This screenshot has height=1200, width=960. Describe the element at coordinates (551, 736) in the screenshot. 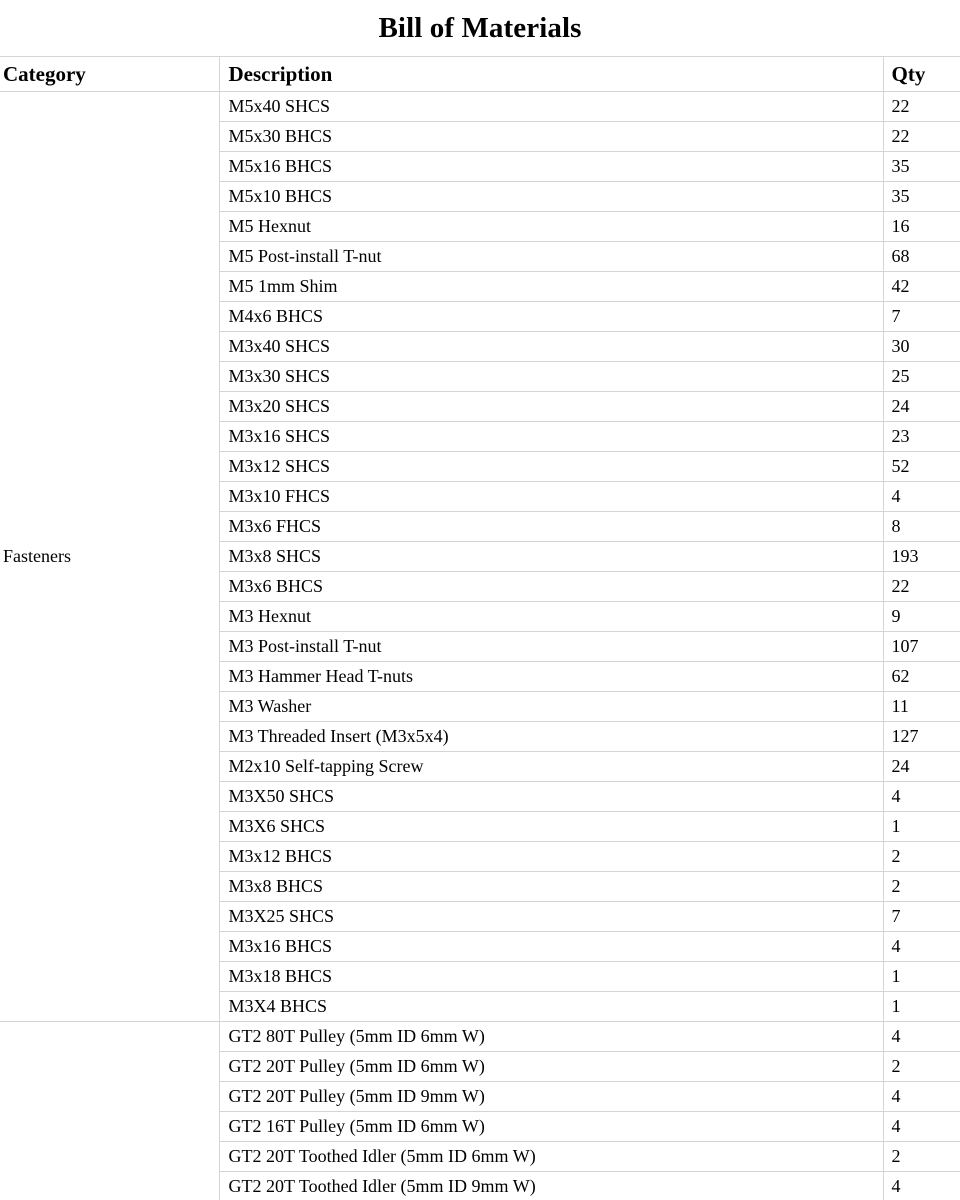

I see `description-cell: M3 Threaded Insert (M3x5x4)` at that location.